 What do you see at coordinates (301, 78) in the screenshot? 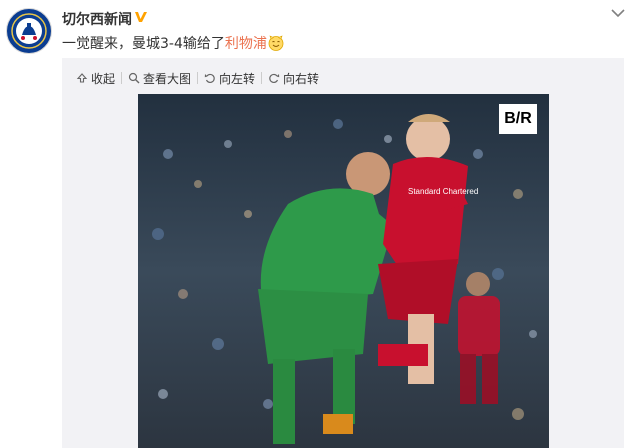
I see `rotate-right-label: 向右转` at bounding box center [301, 78].